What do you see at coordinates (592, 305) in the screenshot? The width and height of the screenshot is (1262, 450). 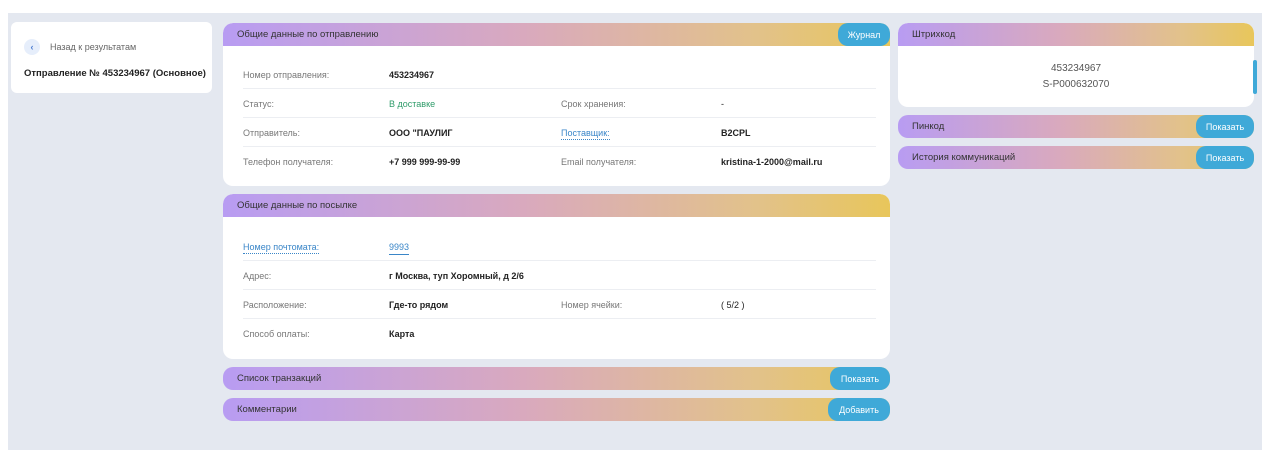 I see `cell-number-label: Номер ячейки:` at bounding box center [592, 305].